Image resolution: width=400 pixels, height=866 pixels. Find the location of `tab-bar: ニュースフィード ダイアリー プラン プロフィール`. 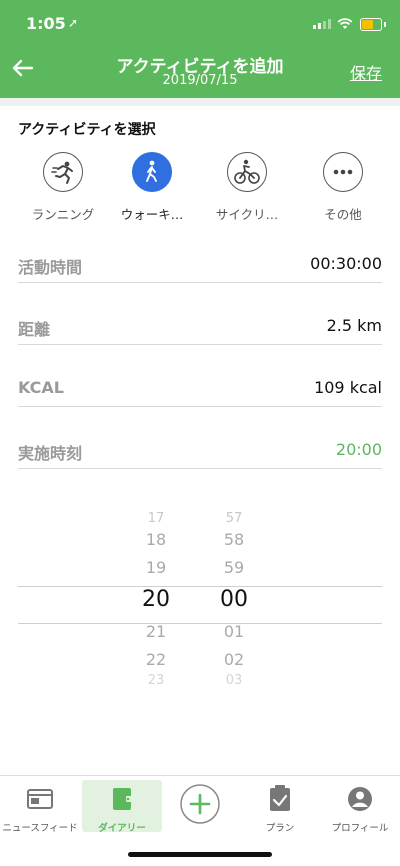

tab-bar: ニュースフィード ダイアリー プラン プロフィール is located at coordinates (200, 808).